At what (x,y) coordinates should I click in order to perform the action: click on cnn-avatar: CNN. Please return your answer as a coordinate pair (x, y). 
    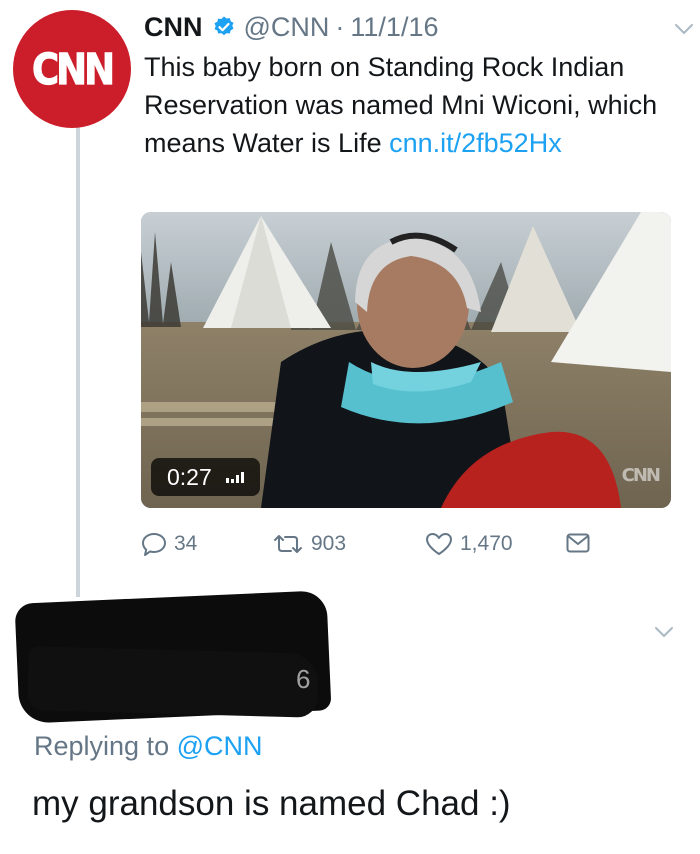
    Looking at the image, I should click on (72, 69).